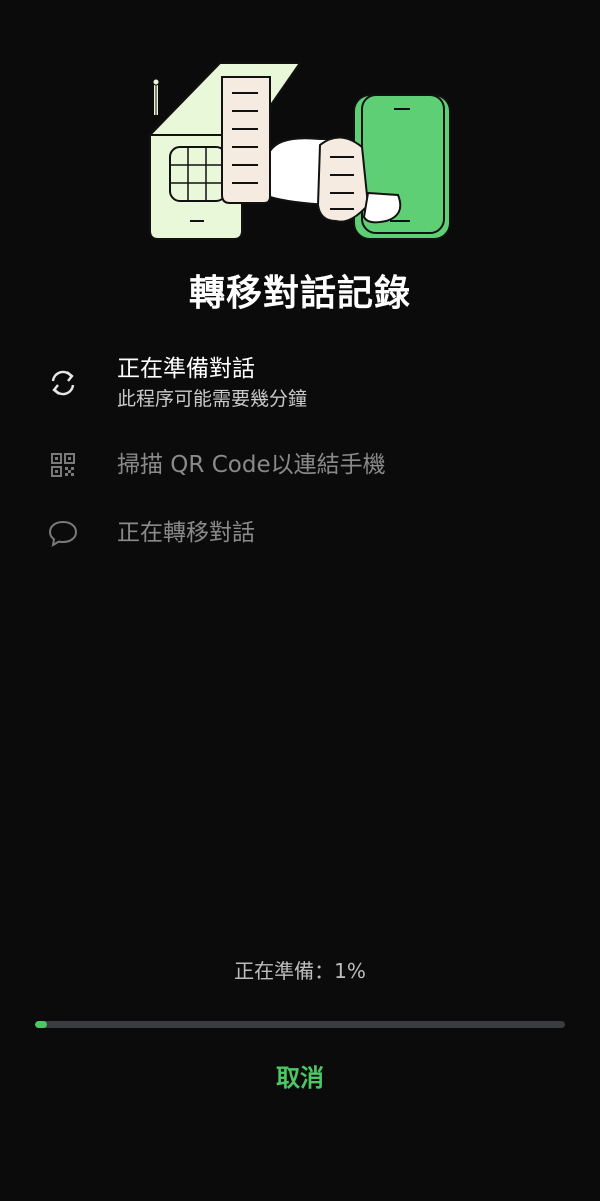 The image size is (600, 1201). Describe the element at coordinates (63, 533) in the screenshot. I see `chat-bubble-icon` at that location.